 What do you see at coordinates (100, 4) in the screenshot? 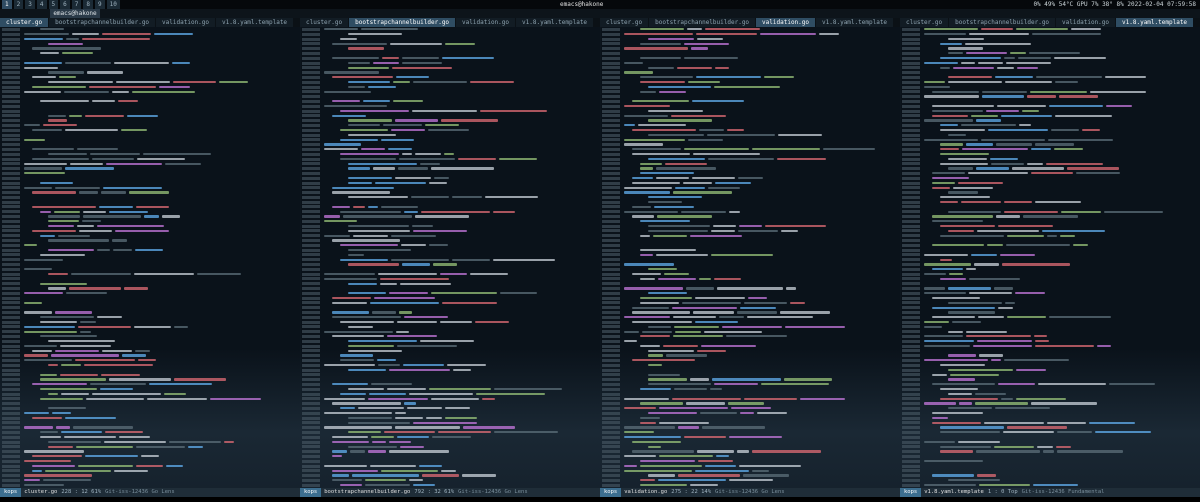
I see `workspace-9: 9` at bounding box center [100, 4].